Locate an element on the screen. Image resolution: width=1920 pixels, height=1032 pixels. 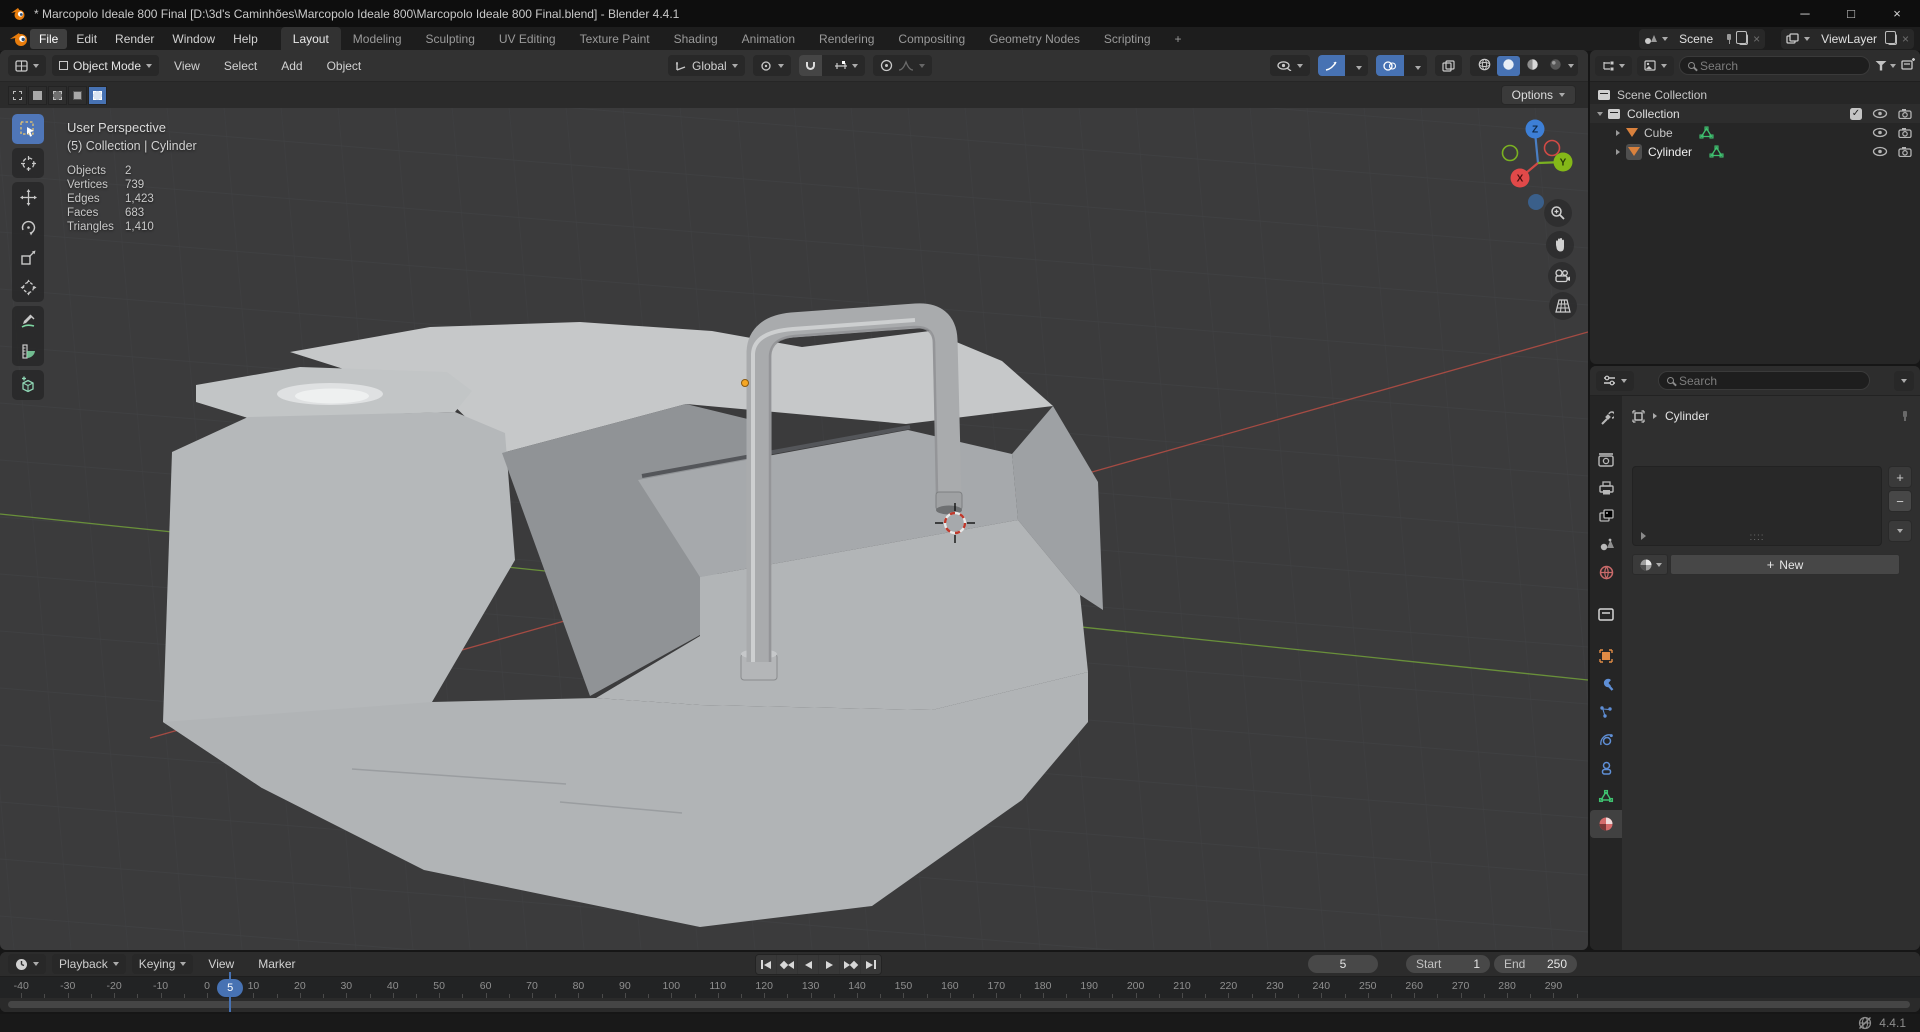
frame-end-field: End 250 is located at coordinates (1535, 964).